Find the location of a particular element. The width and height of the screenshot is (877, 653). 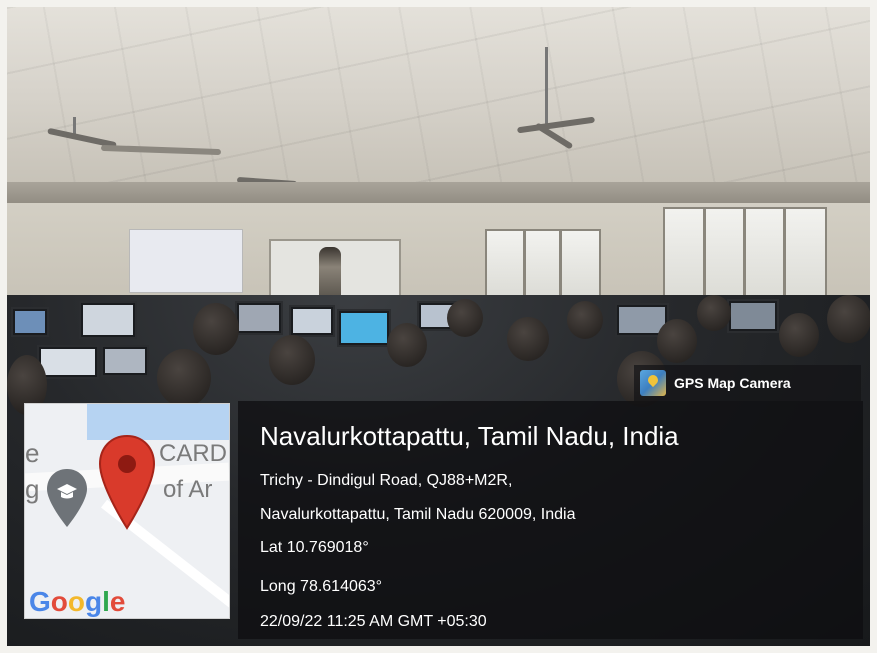

map-label-fragment: CARD is located at coordinates (193, 453).